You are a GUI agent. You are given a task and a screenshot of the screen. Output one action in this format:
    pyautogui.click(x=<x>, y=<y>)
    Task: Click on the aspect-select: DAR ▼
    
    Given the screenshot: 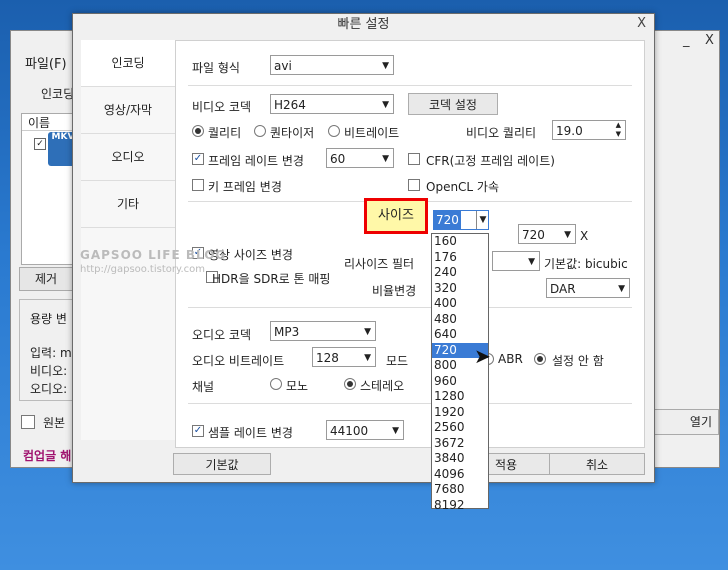 What is the action you would take?
    pyautogui.click(x=588, y=288)
    